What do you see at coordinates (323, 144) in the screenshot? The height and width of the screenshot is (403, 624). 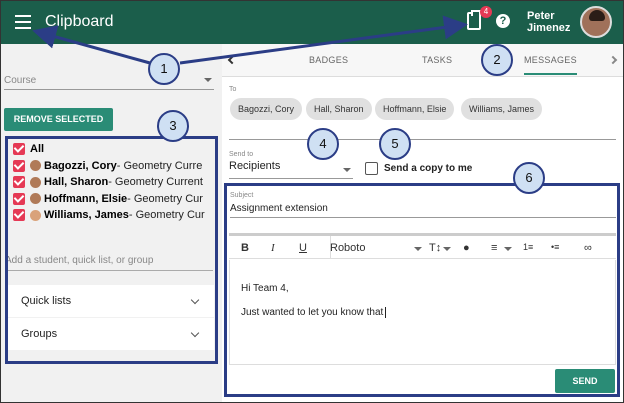 I see `callout-4: 4` at bounding box center [323, 144].